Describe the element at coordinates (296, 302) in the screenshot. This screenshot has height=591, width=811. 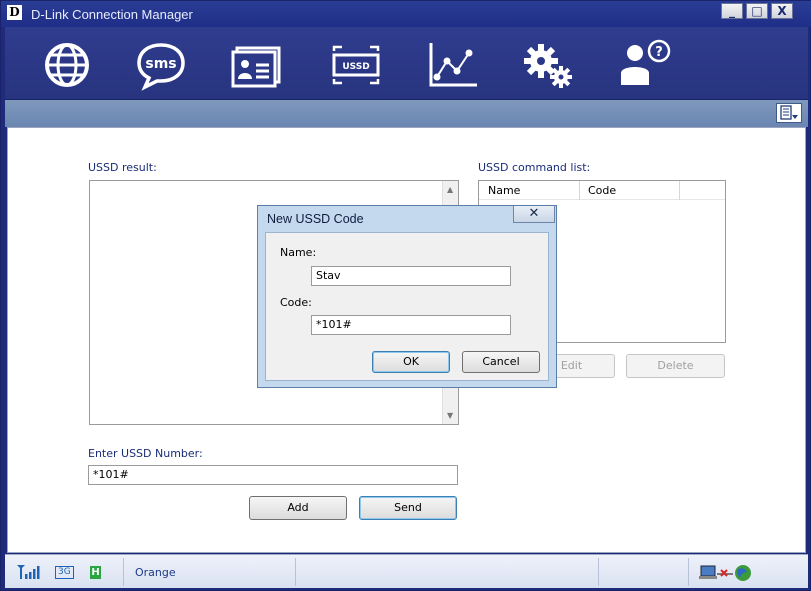
I see `code-label: Code:` at that location.